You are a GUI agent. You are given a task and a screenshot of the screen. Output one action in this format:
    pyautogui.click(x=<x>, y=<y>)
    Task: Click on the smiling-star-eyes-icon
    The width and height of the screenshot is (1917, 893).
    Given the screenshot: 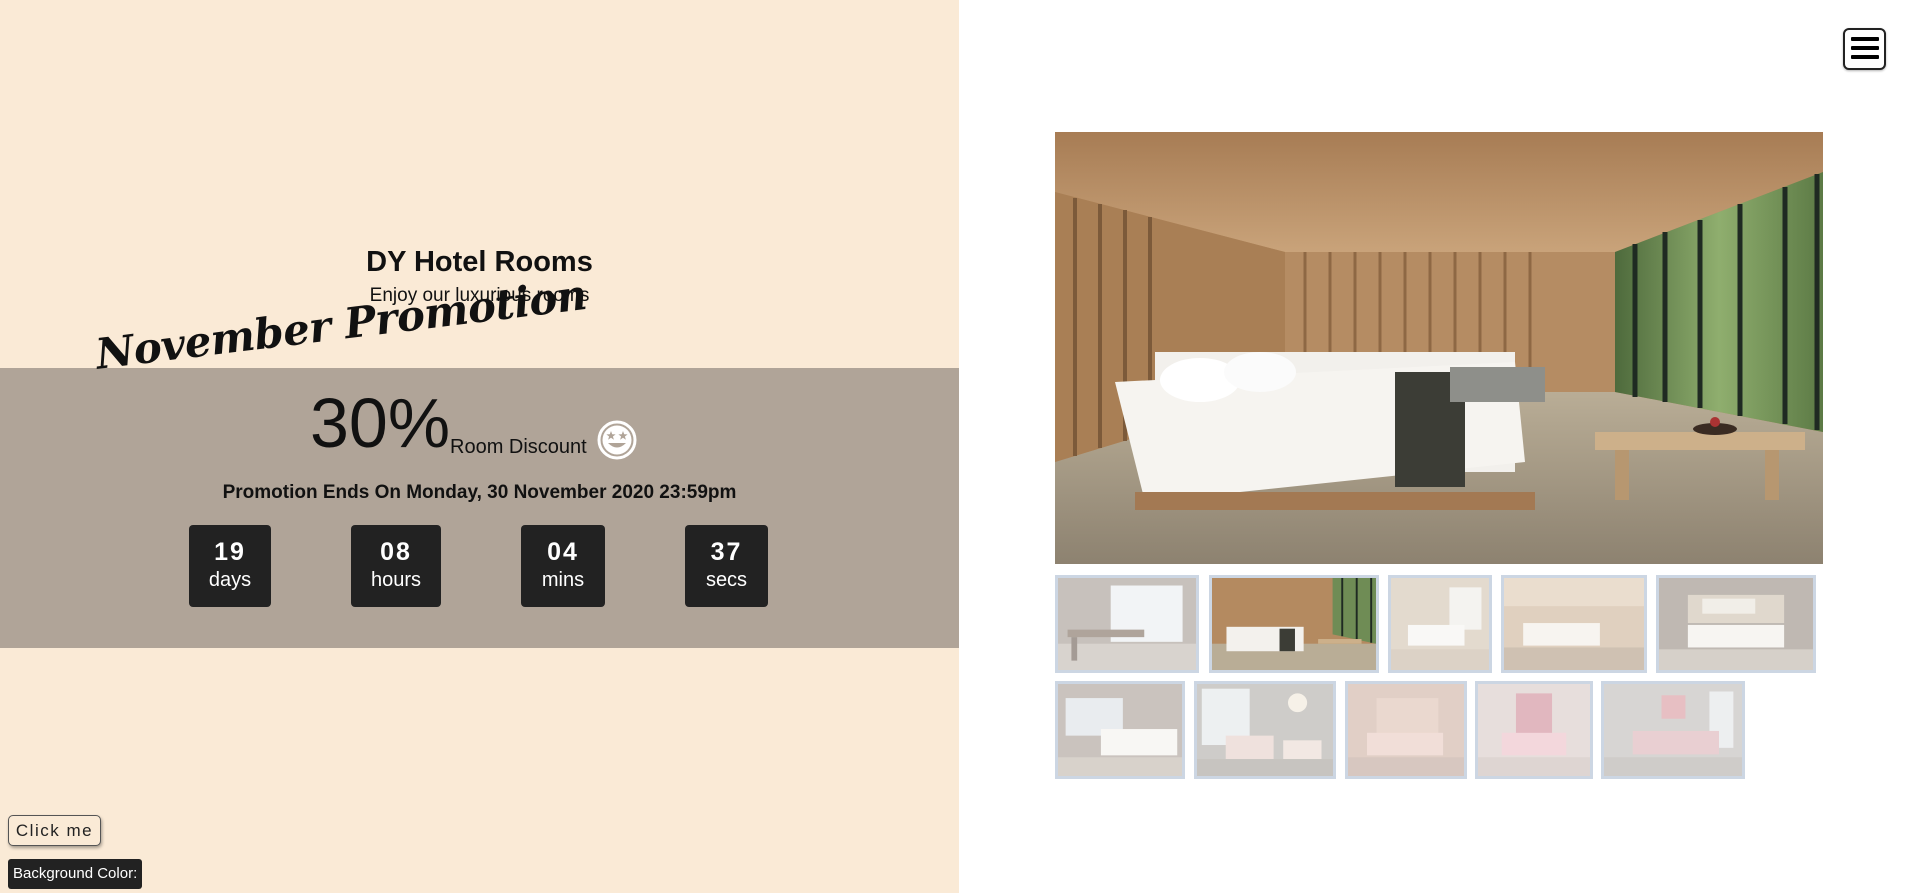 What is the action you would take?
    pyautogui.click(x=617, y=440)
    